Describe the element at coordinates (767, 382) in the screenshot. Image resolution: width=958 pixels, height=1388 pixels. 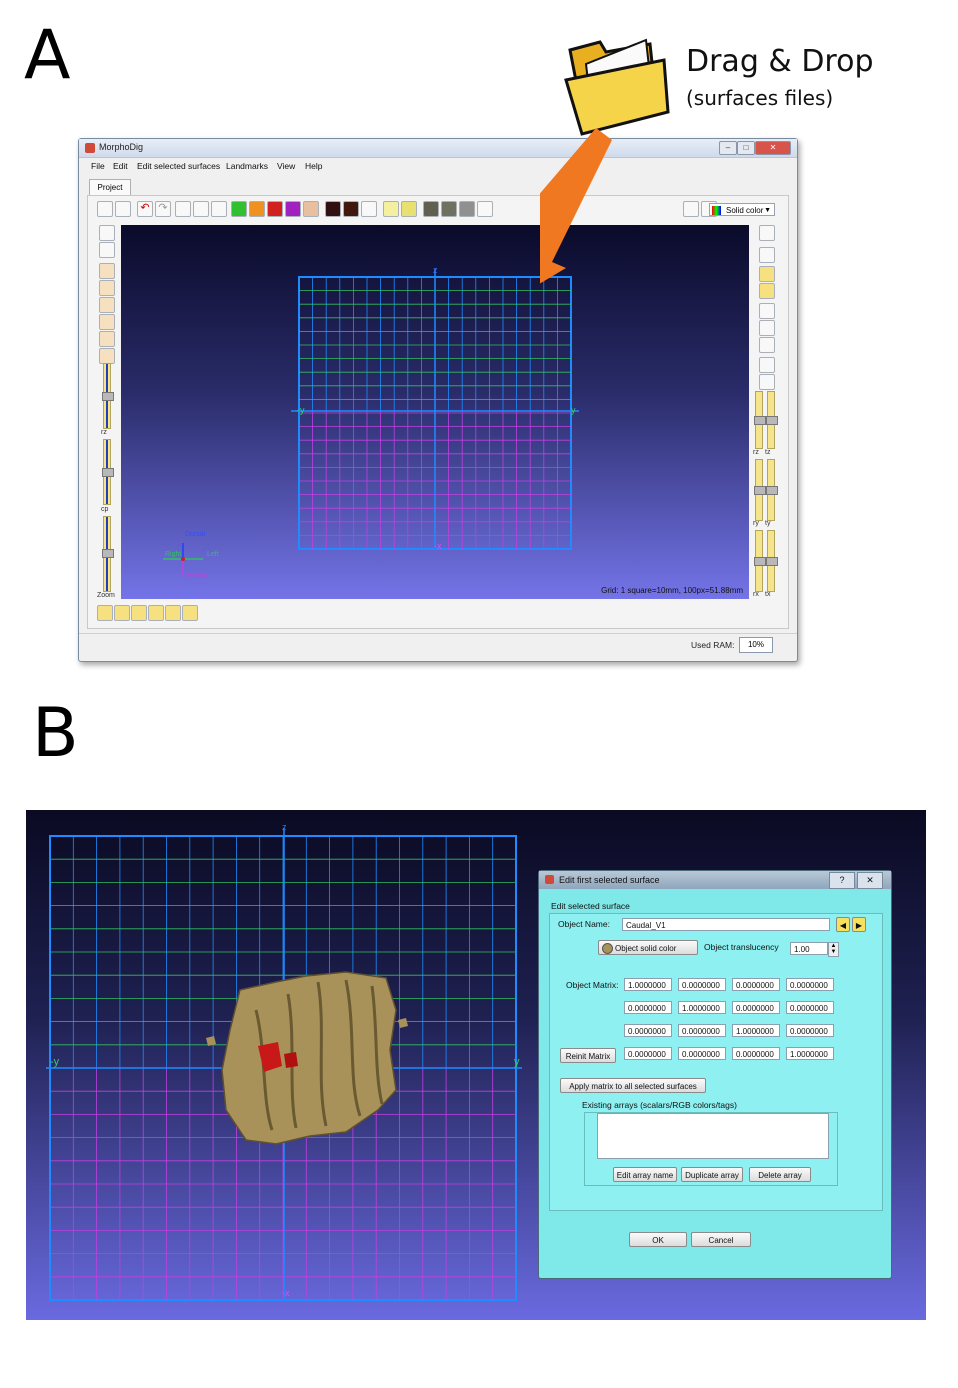
I see `rotate-icon` at that location.